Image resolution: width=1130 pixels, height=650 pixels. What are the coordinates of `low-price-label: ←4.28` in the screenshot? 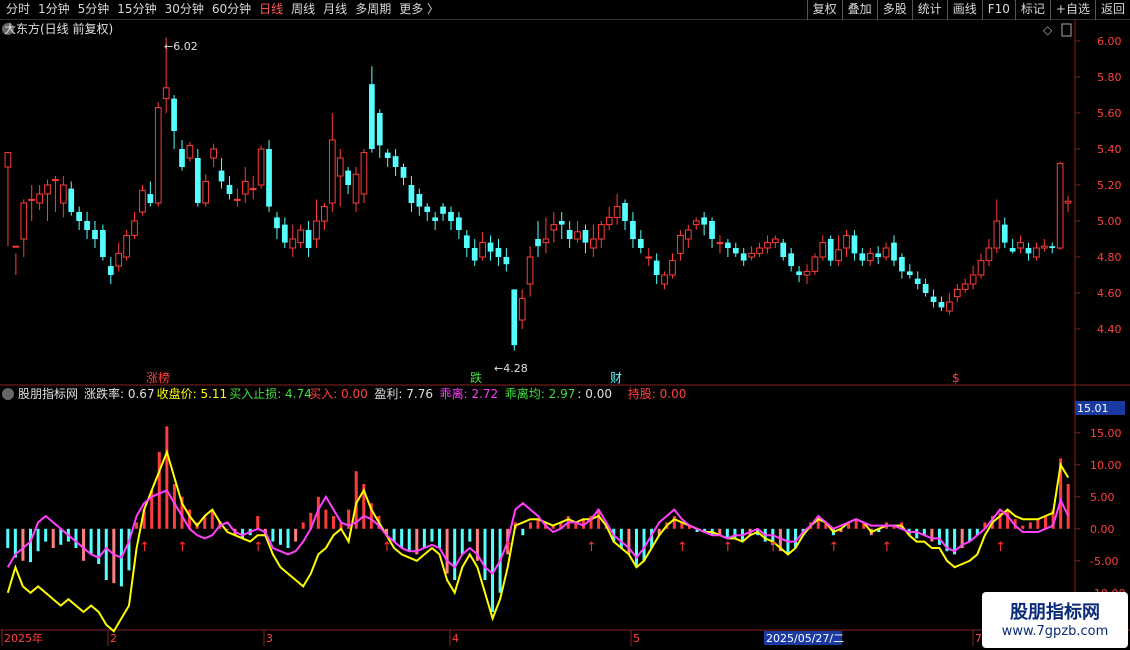 It's located at (511, 368).